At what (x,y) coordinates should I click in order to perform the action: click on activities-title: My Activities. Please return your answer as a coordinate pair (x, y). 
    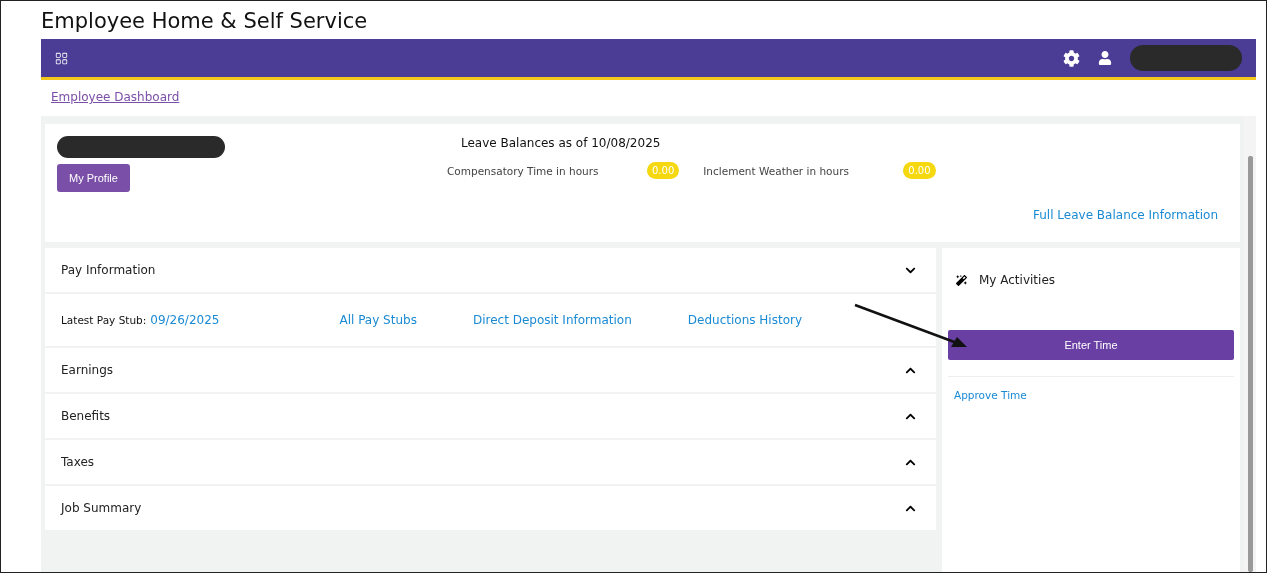
    Looking at the image, I should click on (1017, 280).